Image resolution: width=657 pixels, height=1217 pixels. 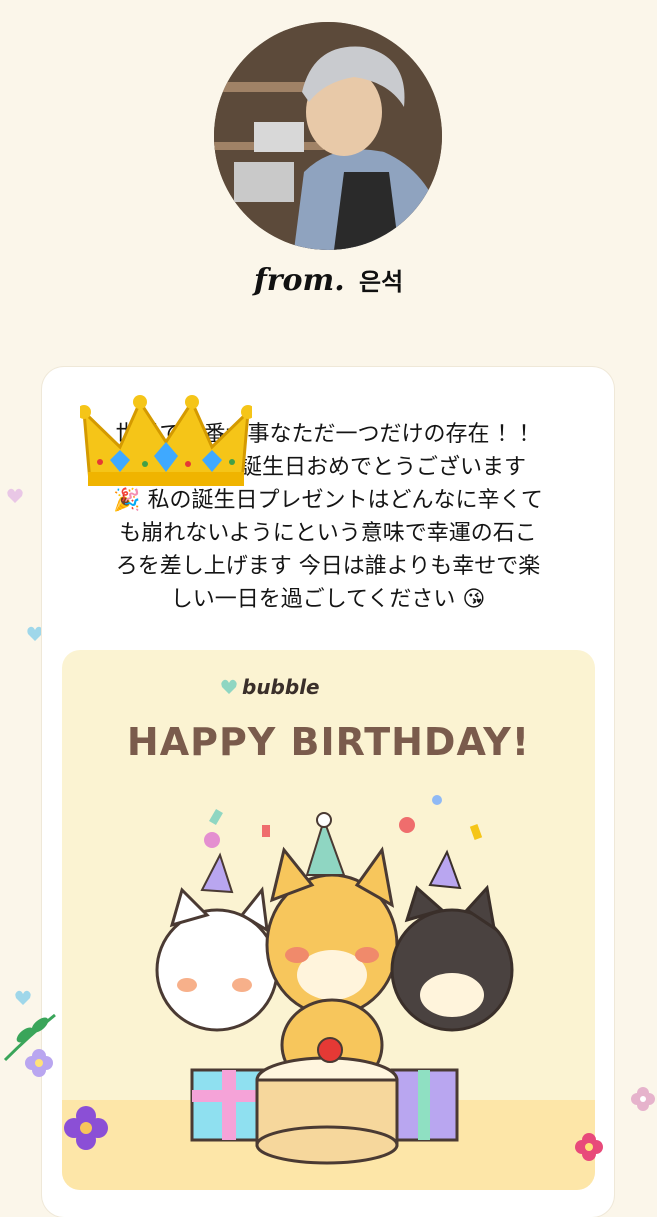 I want to click on sender-avatar, so click(x=328, y=136).